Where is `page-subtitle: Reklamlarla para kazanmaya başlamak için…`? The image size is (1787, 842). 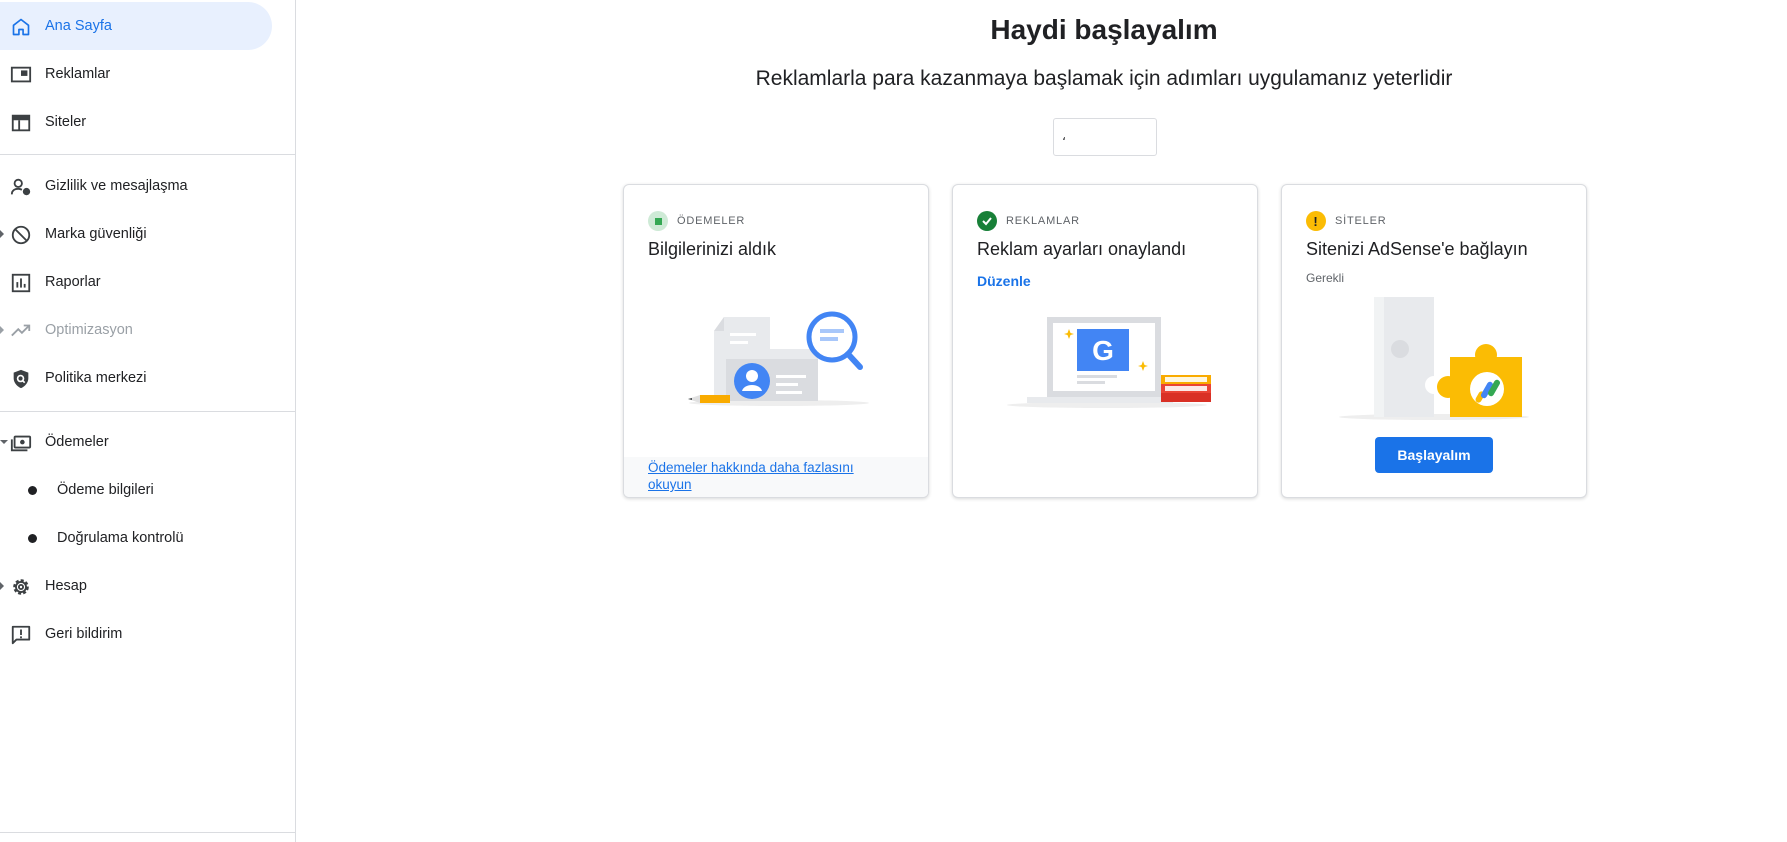 page-subtitle: Reklamlarla para kazanmaya başlamak için… is located at coordinates (1104, 78).